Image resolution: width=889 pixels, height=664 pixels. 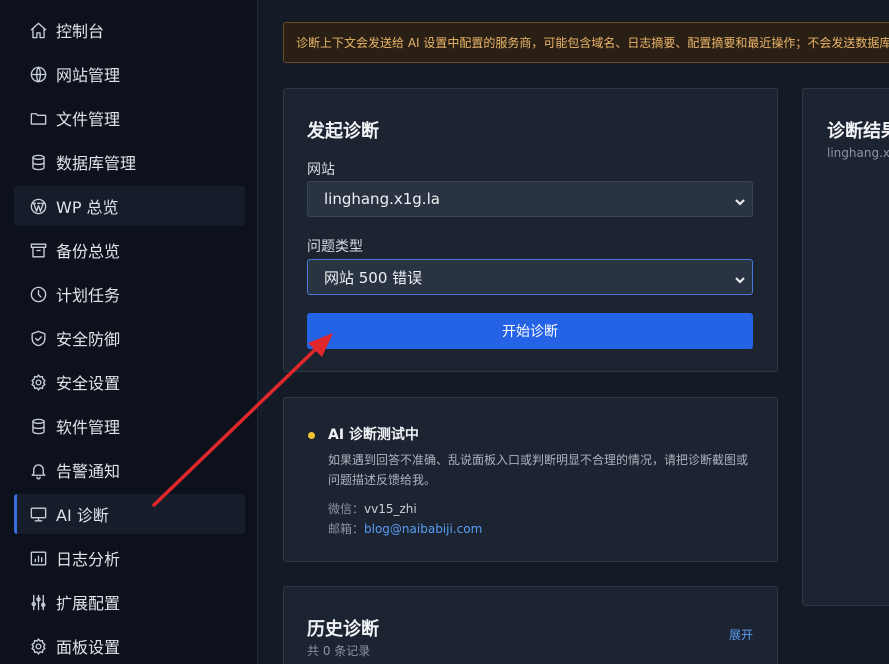 What do you see at coordinates (129, 426) in the screenshot?
I see `sidebar-item-software: 软件管理` at bounding box center [129, 426].